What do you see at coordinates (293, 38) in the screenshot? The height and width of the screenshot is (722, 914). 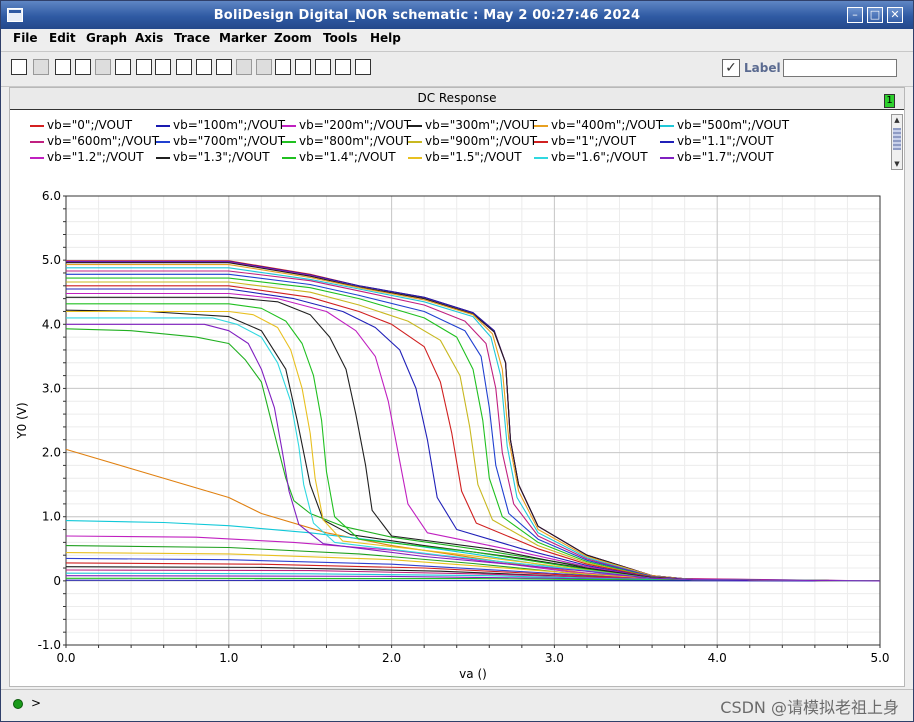 I see `menu-zoom: Zoom` at bounding box center [293, 38].